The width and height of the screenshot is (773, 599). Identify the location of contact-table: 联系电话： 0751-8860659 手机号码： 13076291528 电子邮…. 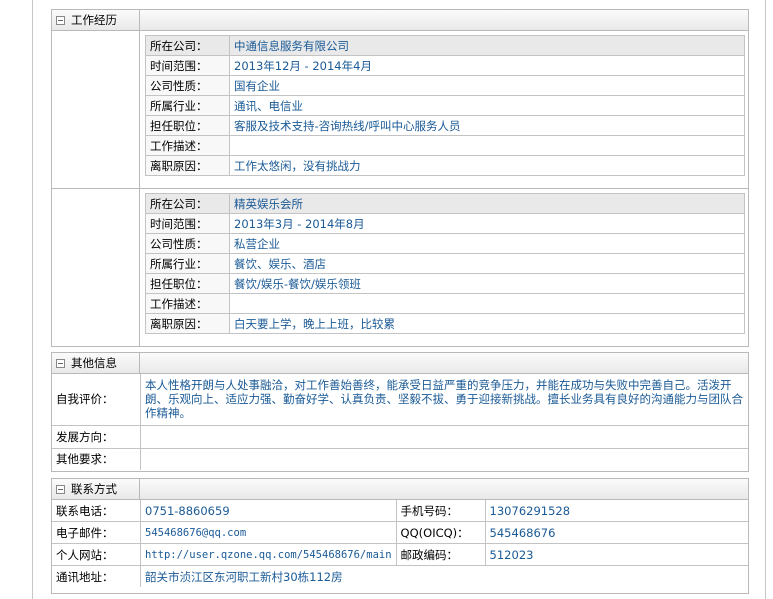
(400, 543).